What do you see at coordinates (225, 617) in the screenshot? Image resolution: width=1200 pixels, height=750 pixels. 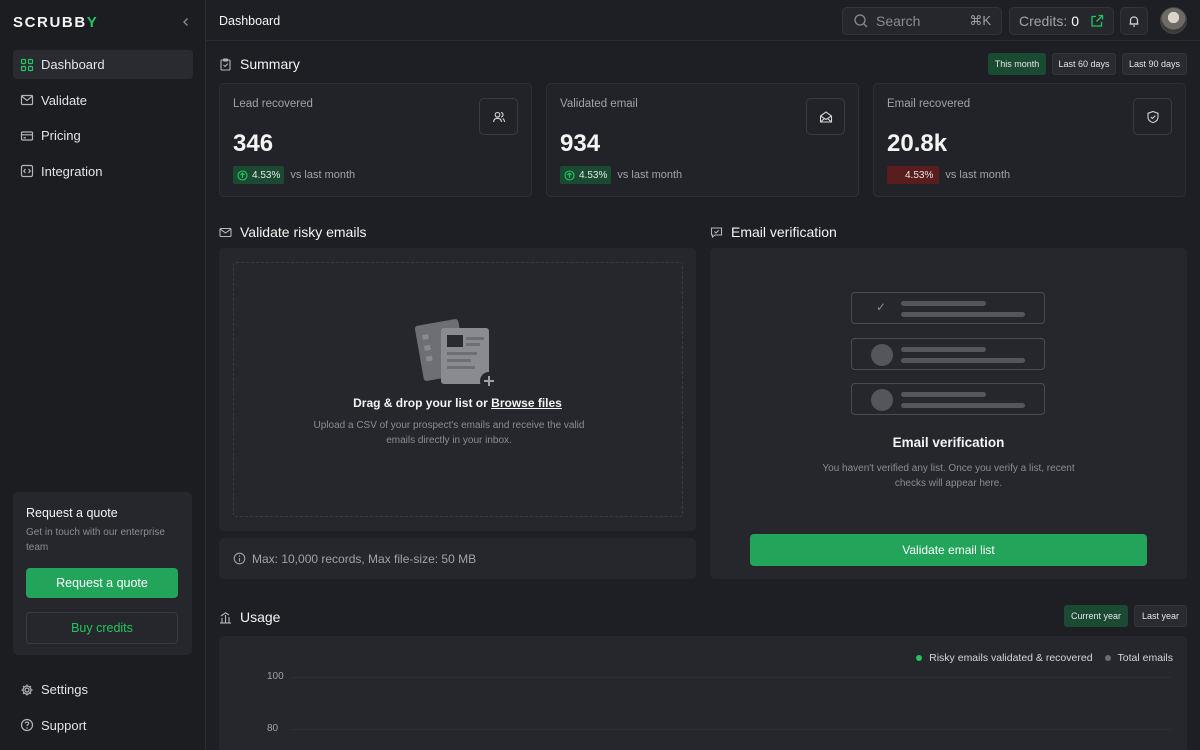 I see `chart-icon` at bounding box center [225, 617].